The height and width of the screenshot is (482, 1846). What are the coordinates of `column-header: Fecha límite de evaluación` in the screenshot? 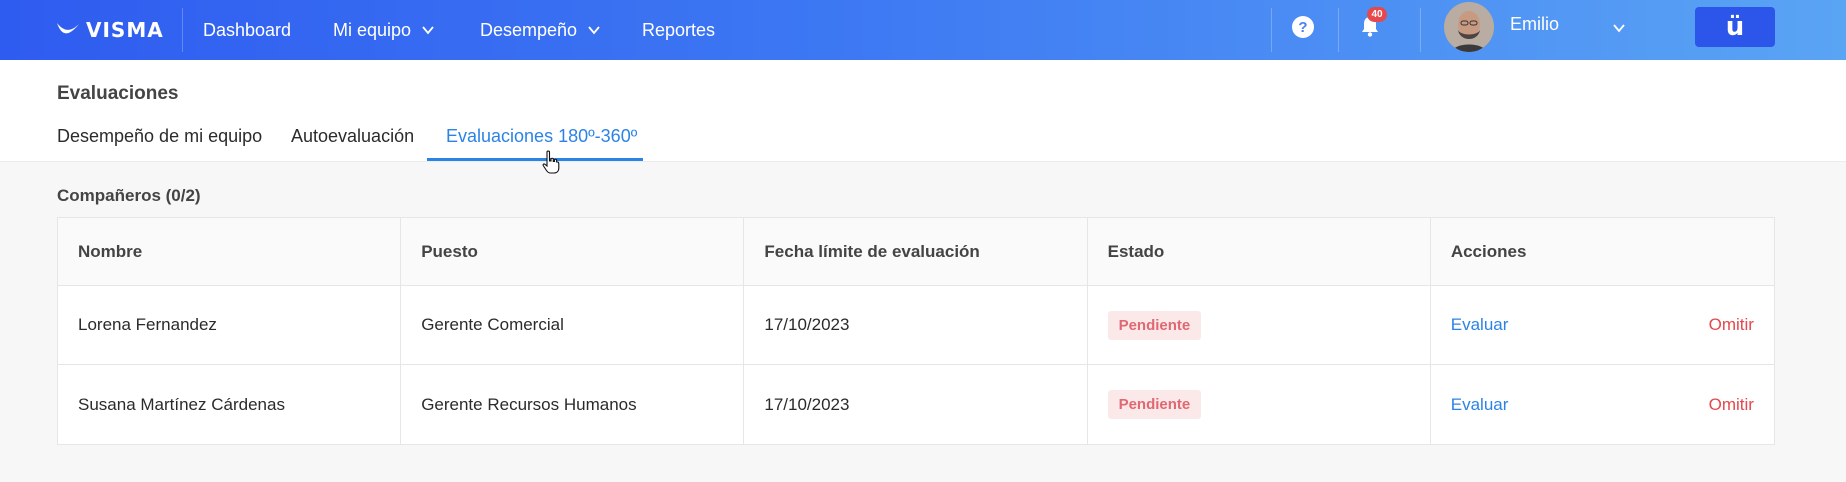 It's located at (916, 251).